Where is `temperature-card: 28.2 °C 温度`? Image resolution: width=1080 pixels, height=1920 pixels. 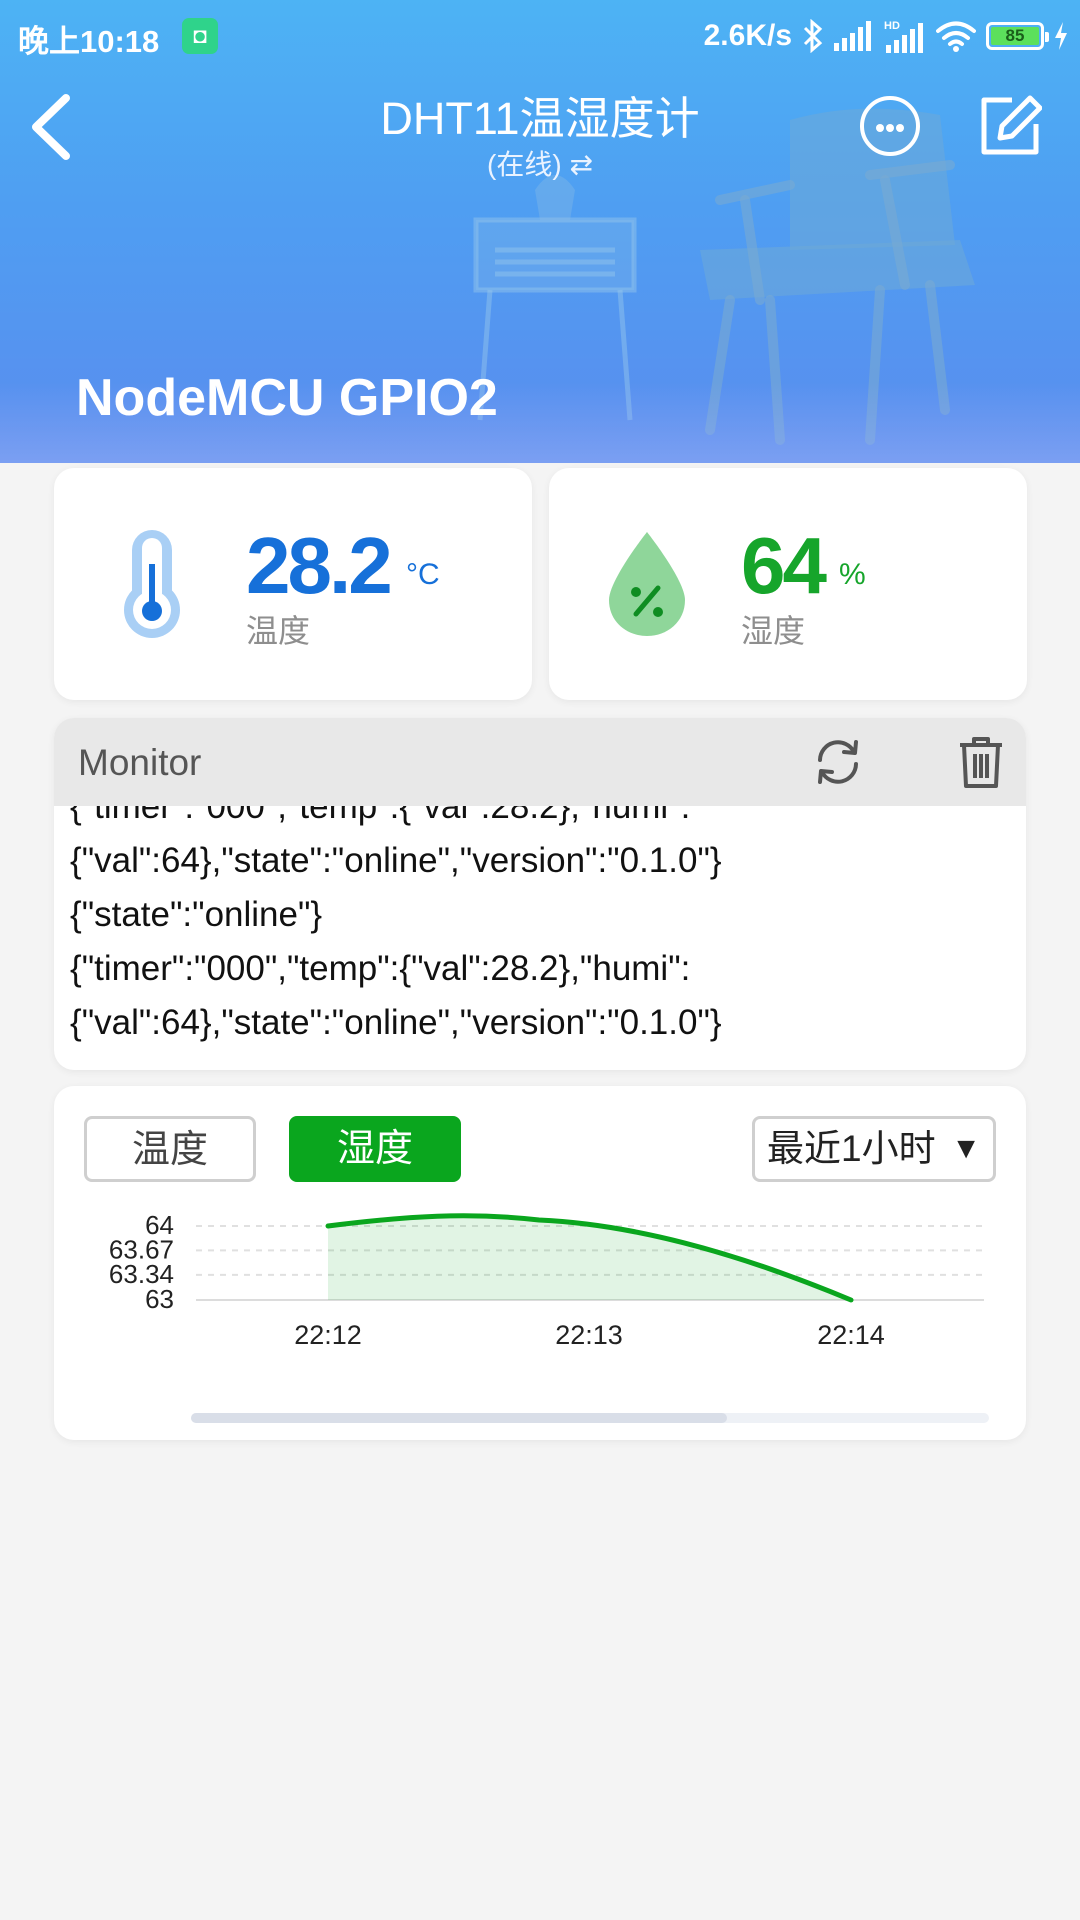
temperature-card: 28.2 °C 温度 is located at coordinates (293, 584).